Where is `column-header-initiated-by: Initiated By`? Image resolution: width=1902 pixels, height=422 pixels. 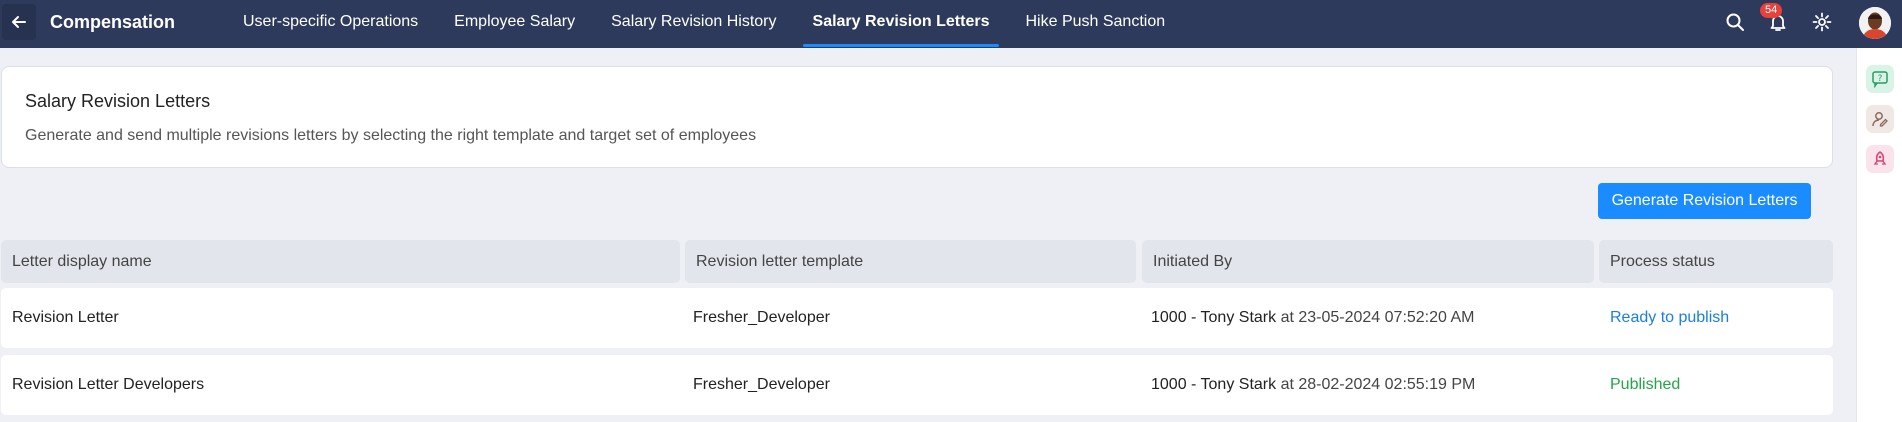
column-header-initiated-by: Initiated By is located at coordinates (1368, 261).